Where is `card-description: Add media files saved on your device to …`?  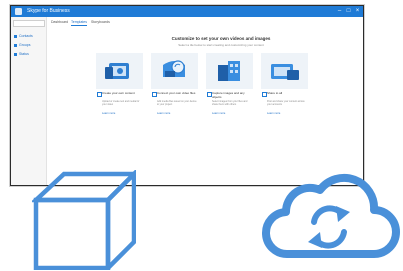 card-description: Add media files saved on your device to … is located at coordinates (177, 103).